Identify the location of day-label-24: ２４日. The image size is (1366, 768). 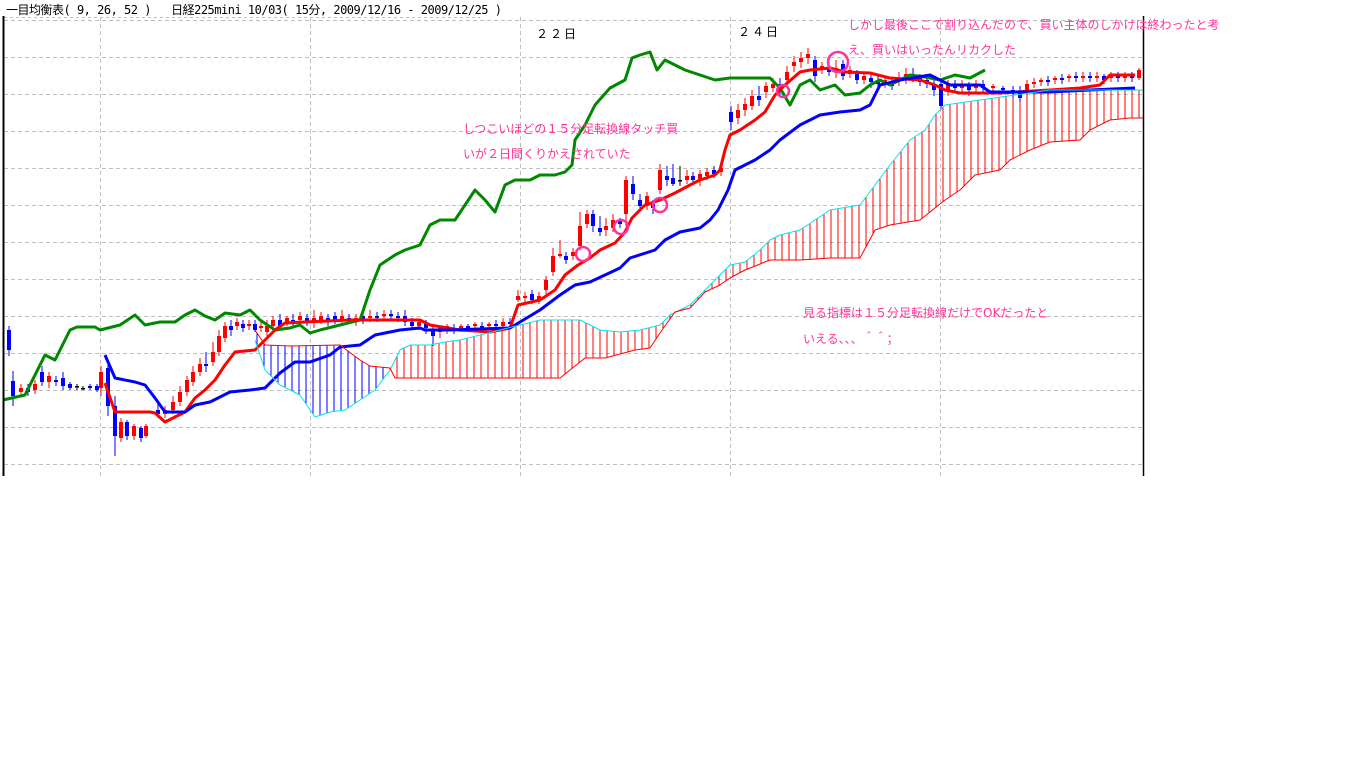
(759, 32).